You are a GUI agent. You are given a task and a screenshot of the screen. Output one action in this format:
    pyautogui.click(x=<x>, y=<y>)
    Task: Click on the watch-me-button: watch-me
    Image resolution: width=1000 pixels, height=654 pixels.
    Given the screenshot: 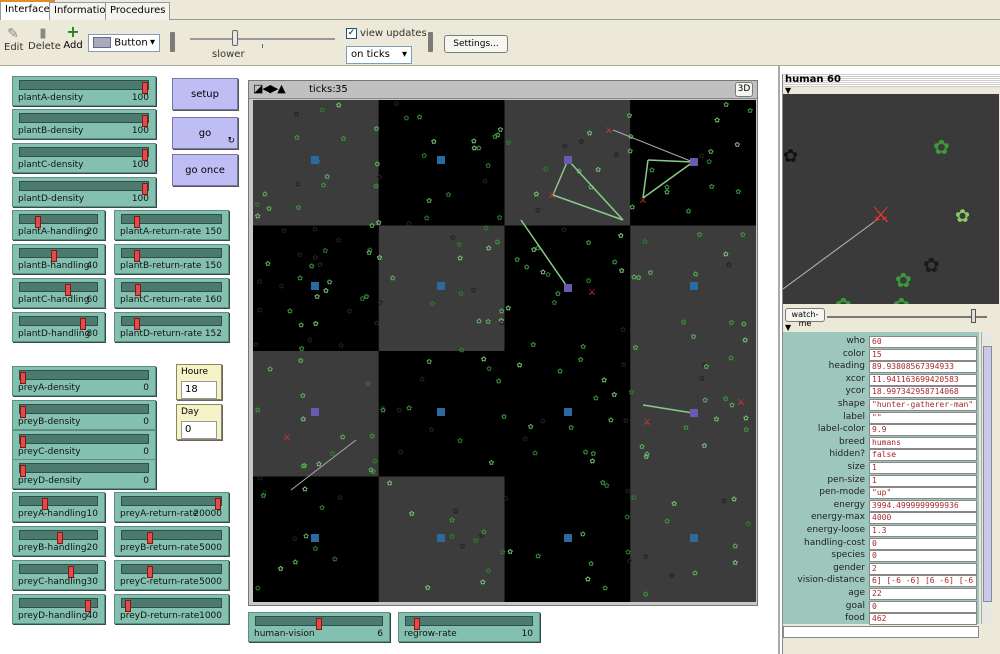 What is the action you would take?
    pyautogui.click(x=805, y=318)
    